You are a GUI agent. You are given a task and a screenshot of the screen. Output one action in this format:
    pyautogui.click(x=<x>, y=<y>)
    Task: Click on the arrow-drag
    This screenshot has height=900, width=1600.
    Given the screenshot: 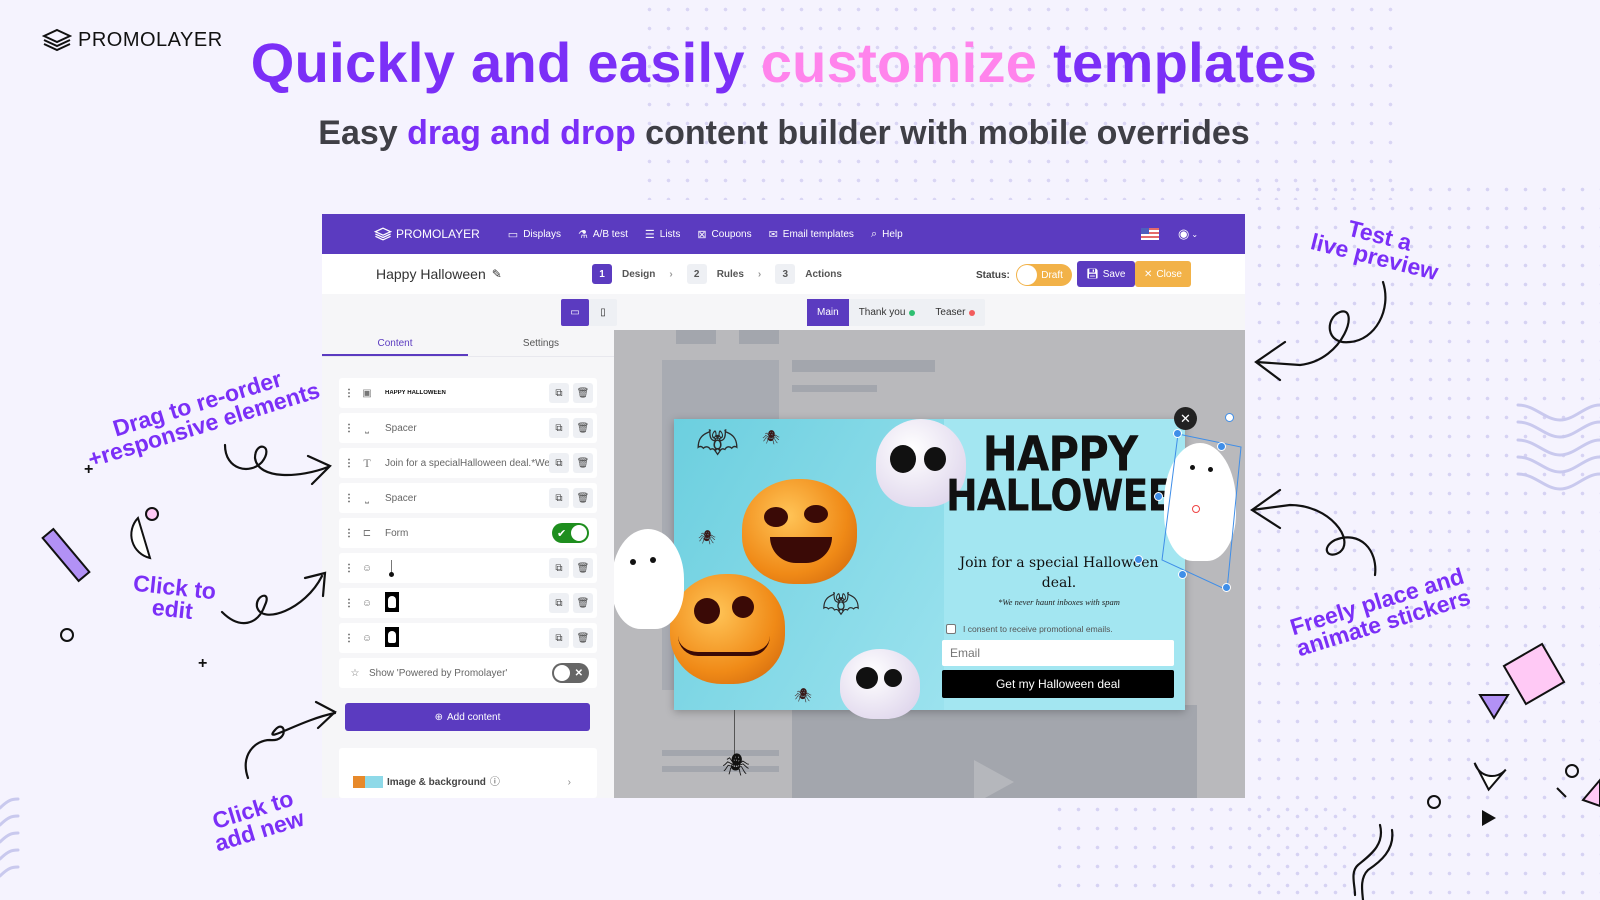 What is the action you would take?
    pyautogui.click(x=277, y=464)
    